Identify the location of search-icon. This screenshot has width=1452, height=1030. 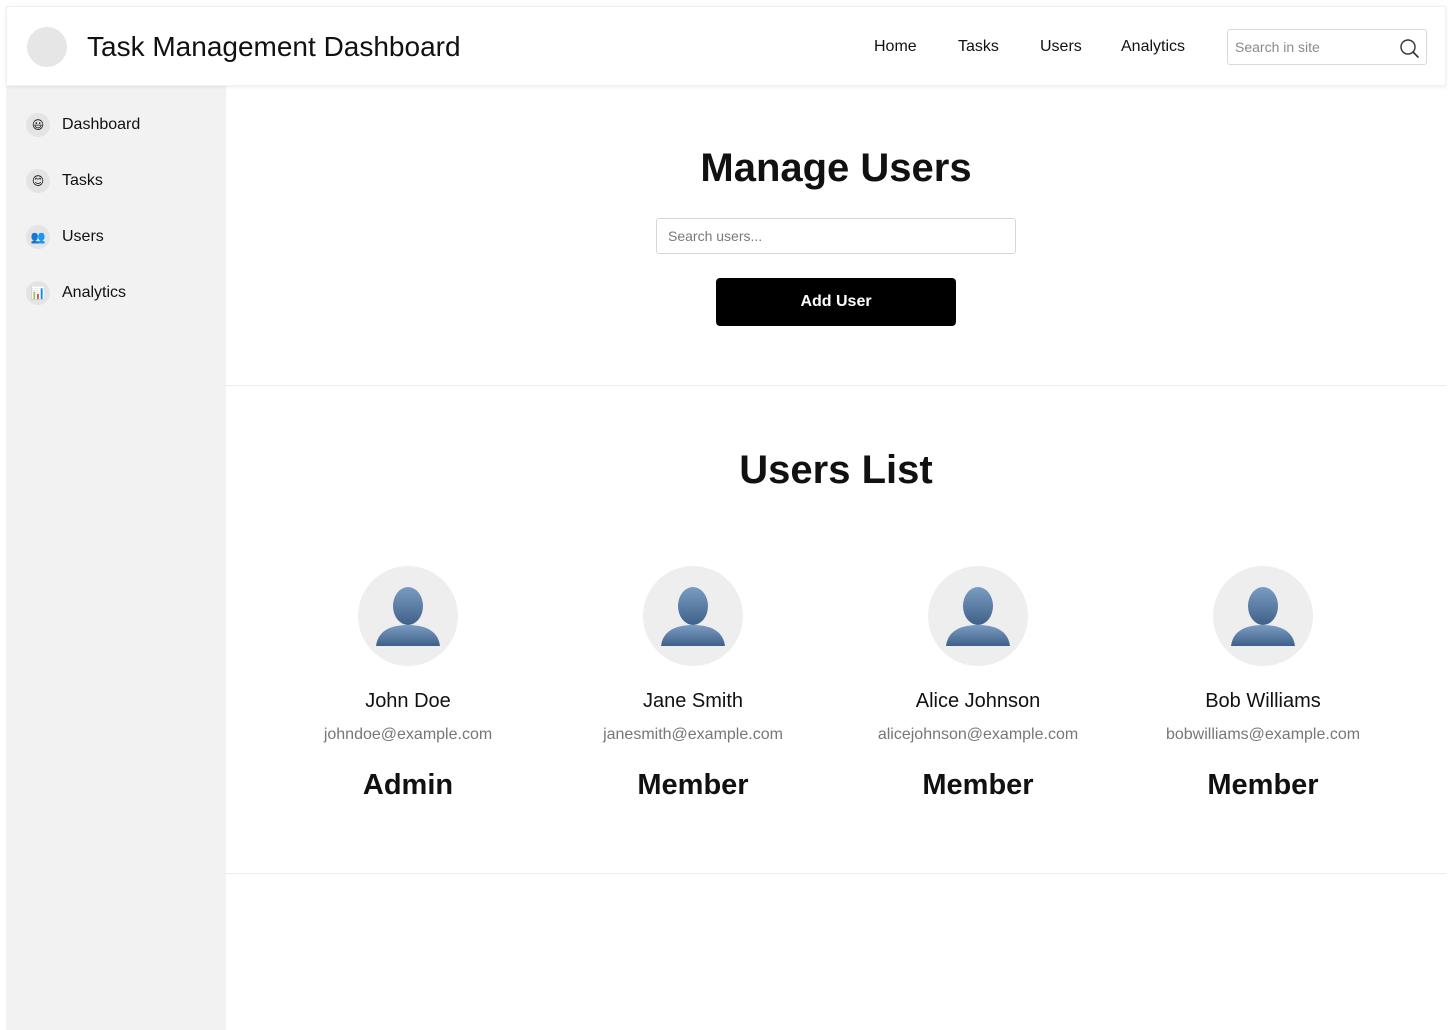
(1409, 48).